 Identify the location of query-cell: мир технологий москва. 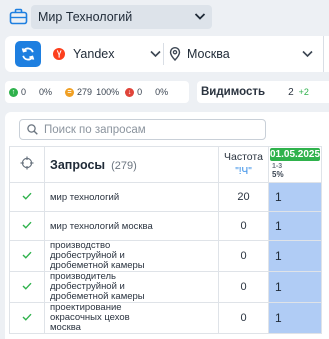
(131, 226).